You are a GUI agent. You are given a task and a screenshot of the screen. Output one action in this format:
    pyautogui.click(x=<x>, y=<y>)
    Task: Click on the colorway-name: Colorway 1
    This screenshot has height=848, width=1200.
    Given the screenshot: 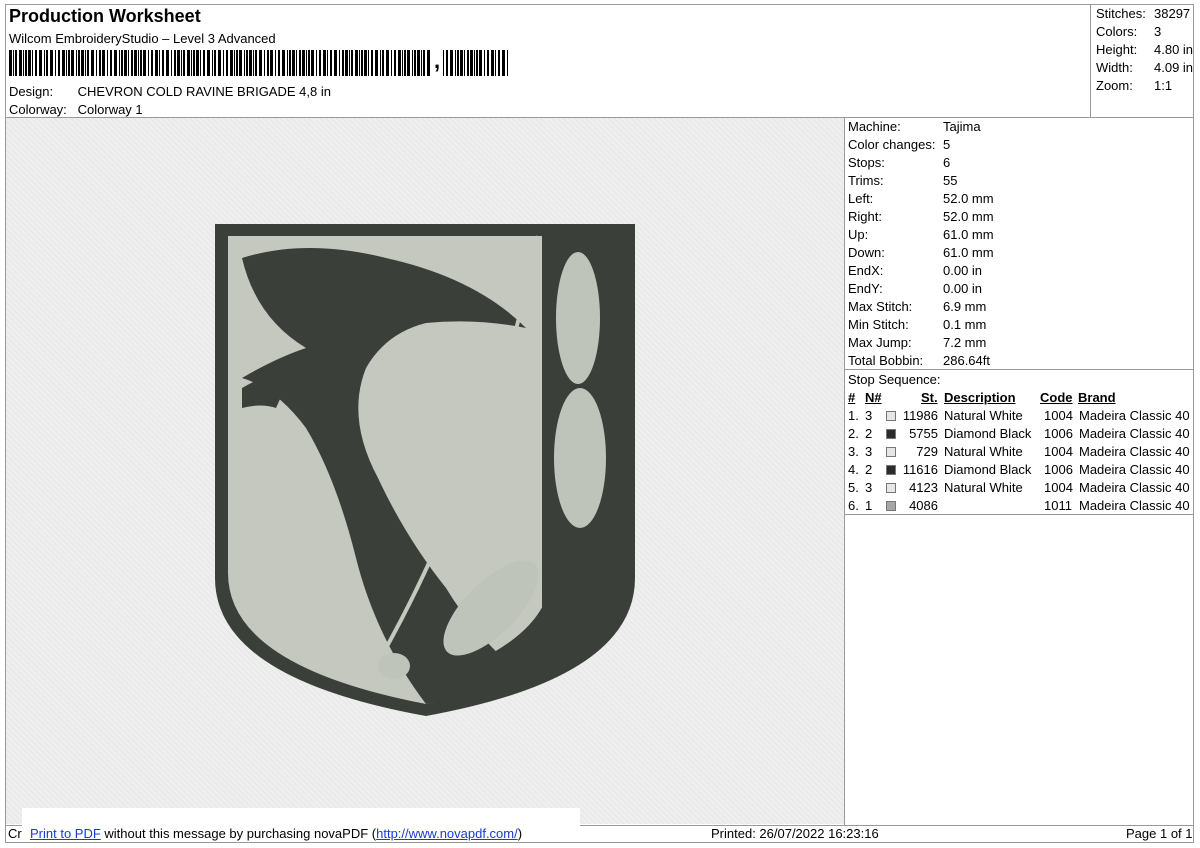 What is the action you would take?
    pyautogui.click(x=110, y=109)
    